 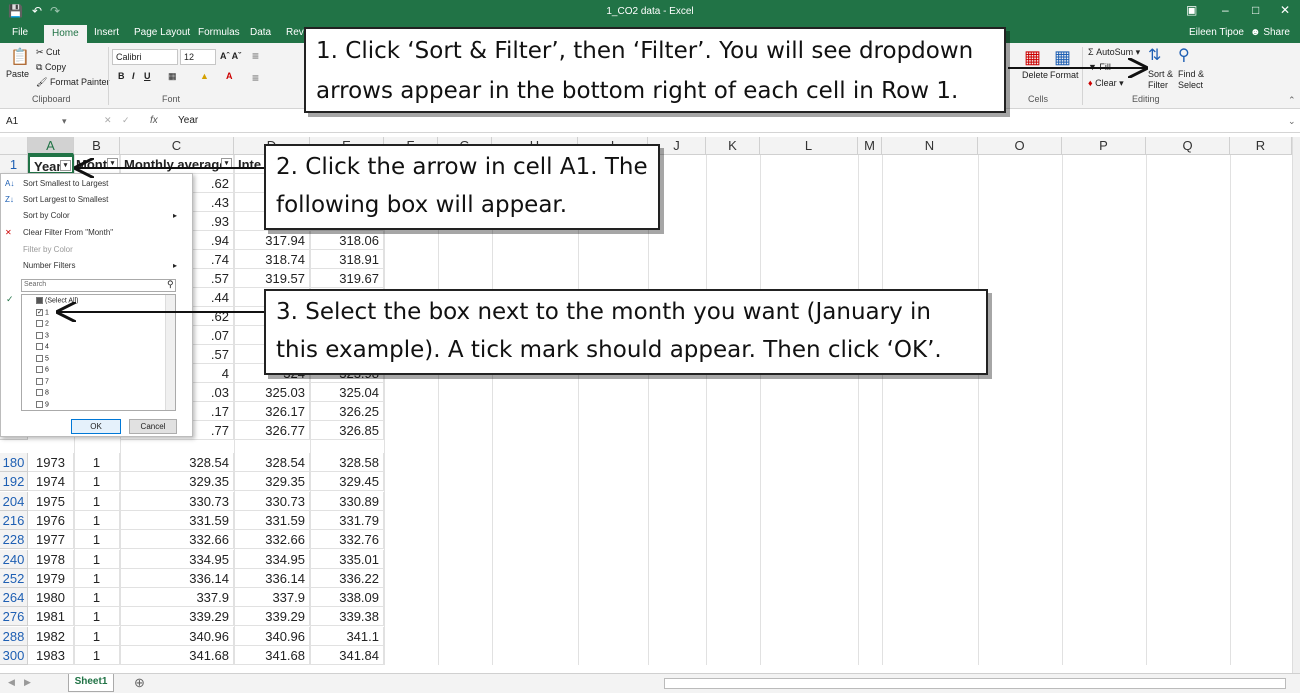 I want to click on next-sheet-icon: ▶, so click(x=27, y=682).